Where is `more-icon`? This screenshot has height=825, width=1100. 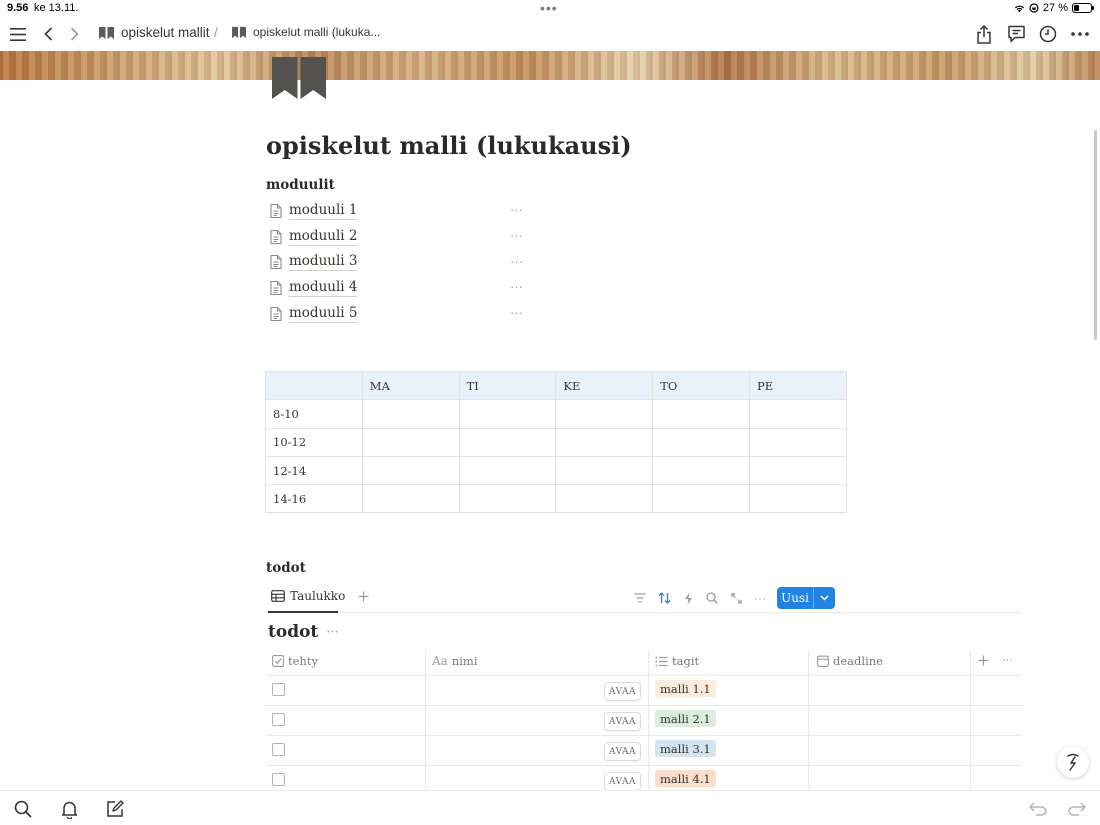
more-icon is located at coordinates (1080, 34).